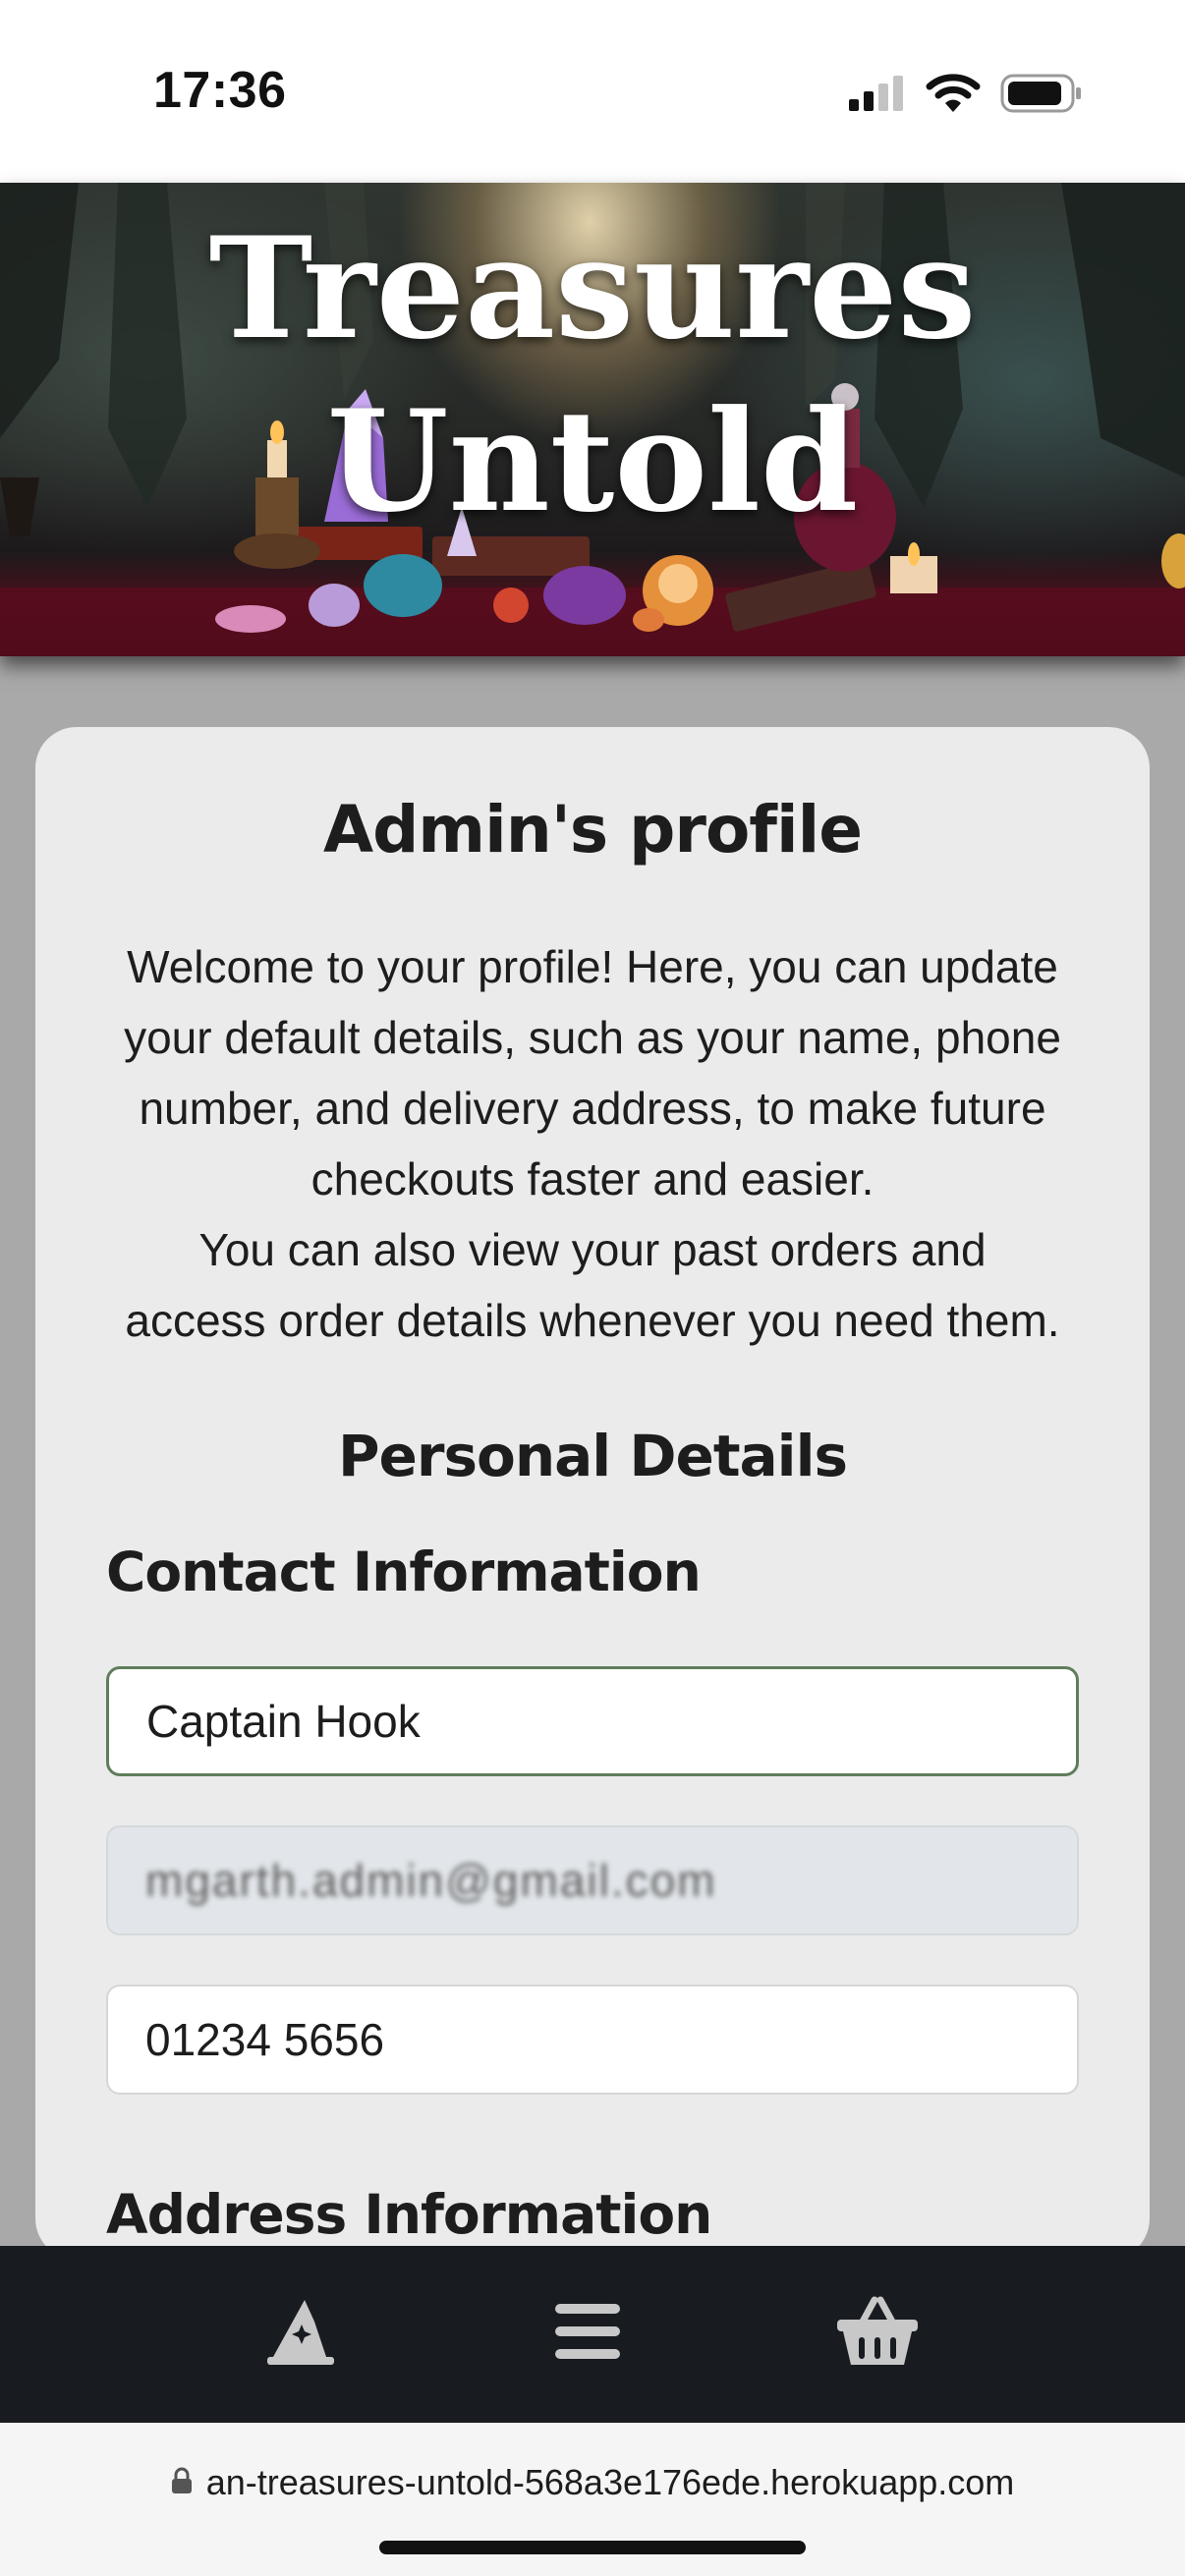  I want to click on menu-button, so click(588, 2333).